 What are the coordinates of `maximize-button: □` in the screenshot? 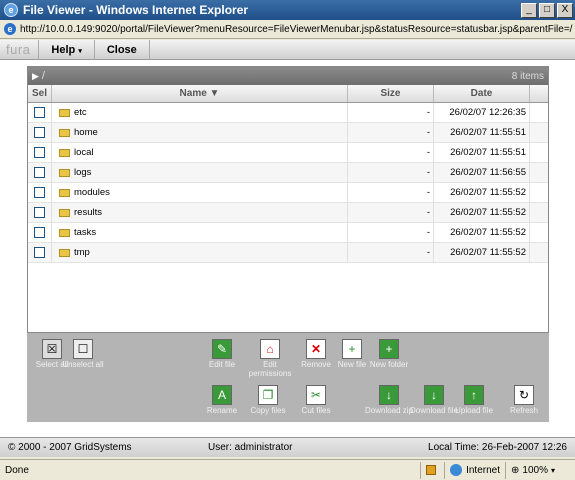 It's located at (547, 10).